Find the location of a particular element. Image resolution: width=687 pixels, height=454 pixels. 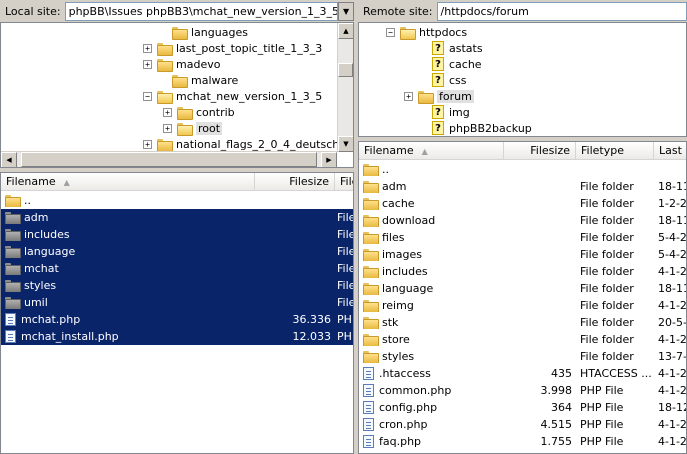

tree-item: ? css is located at coordinates (442, 80).